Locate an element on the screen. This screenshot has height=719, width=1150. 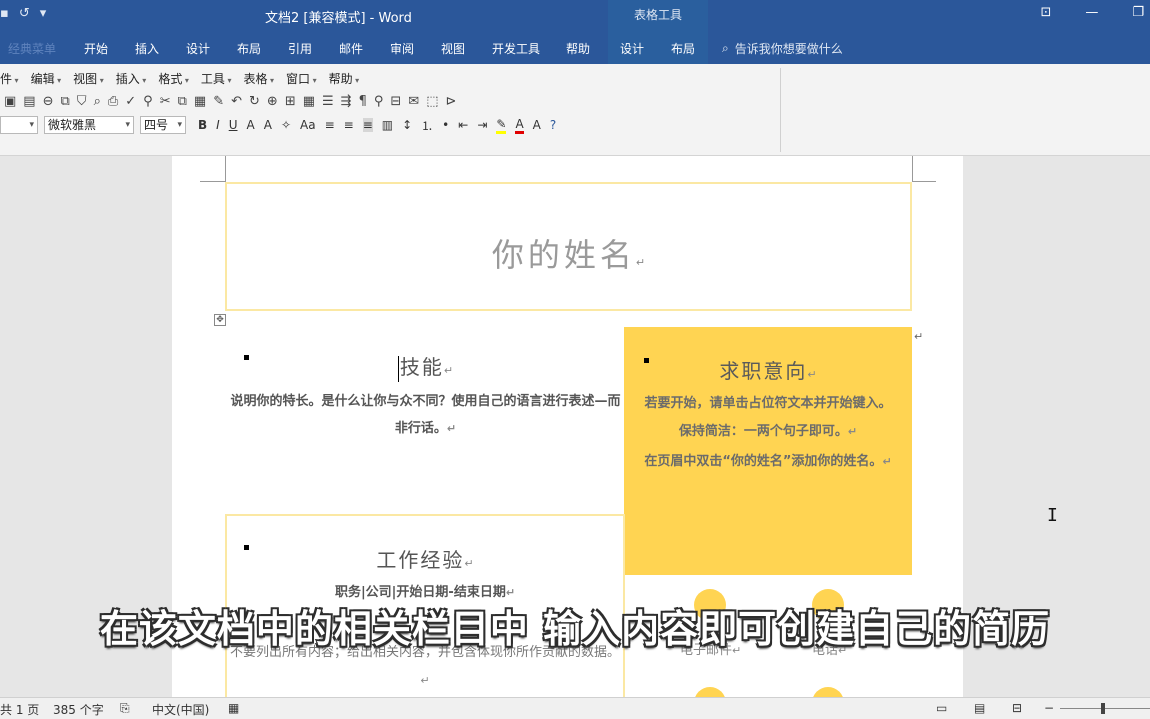
ribbon-display-icon: ⊡ is located at coordinates (1045, 12).